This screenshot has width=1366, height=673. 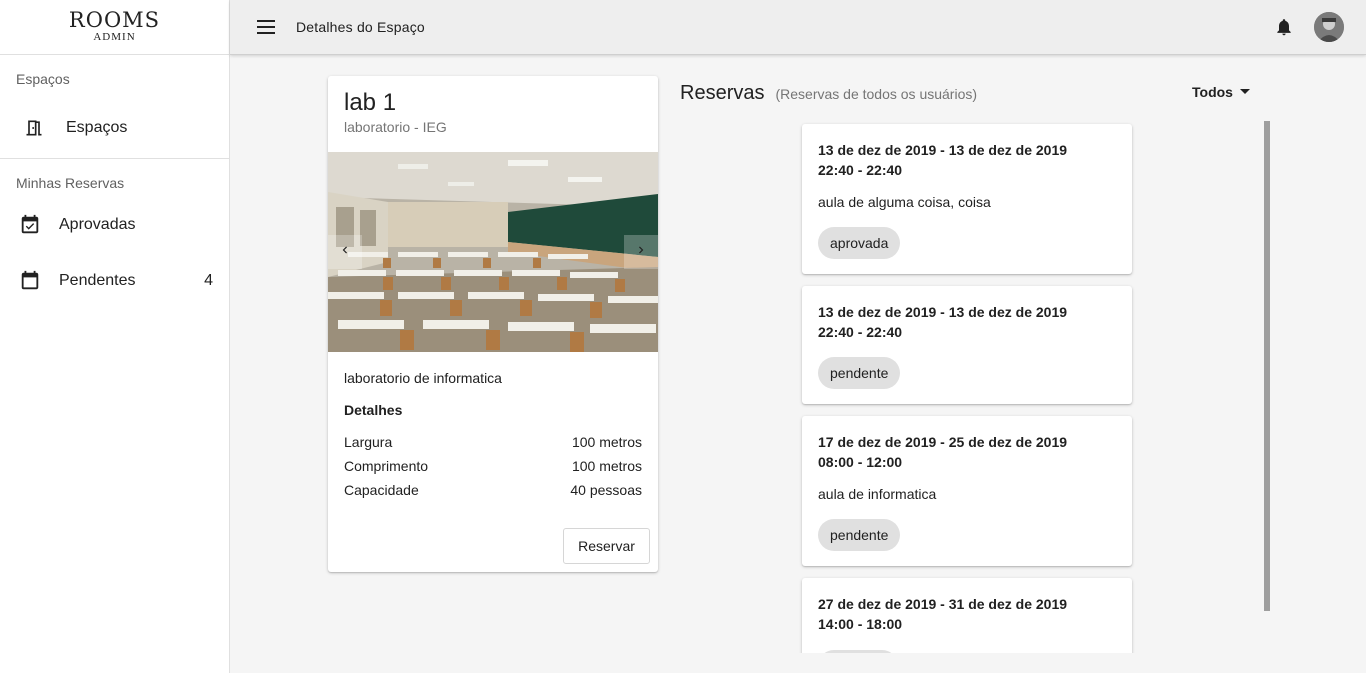 I want to click on chevron-right-icon, so click(x=641, y=252).